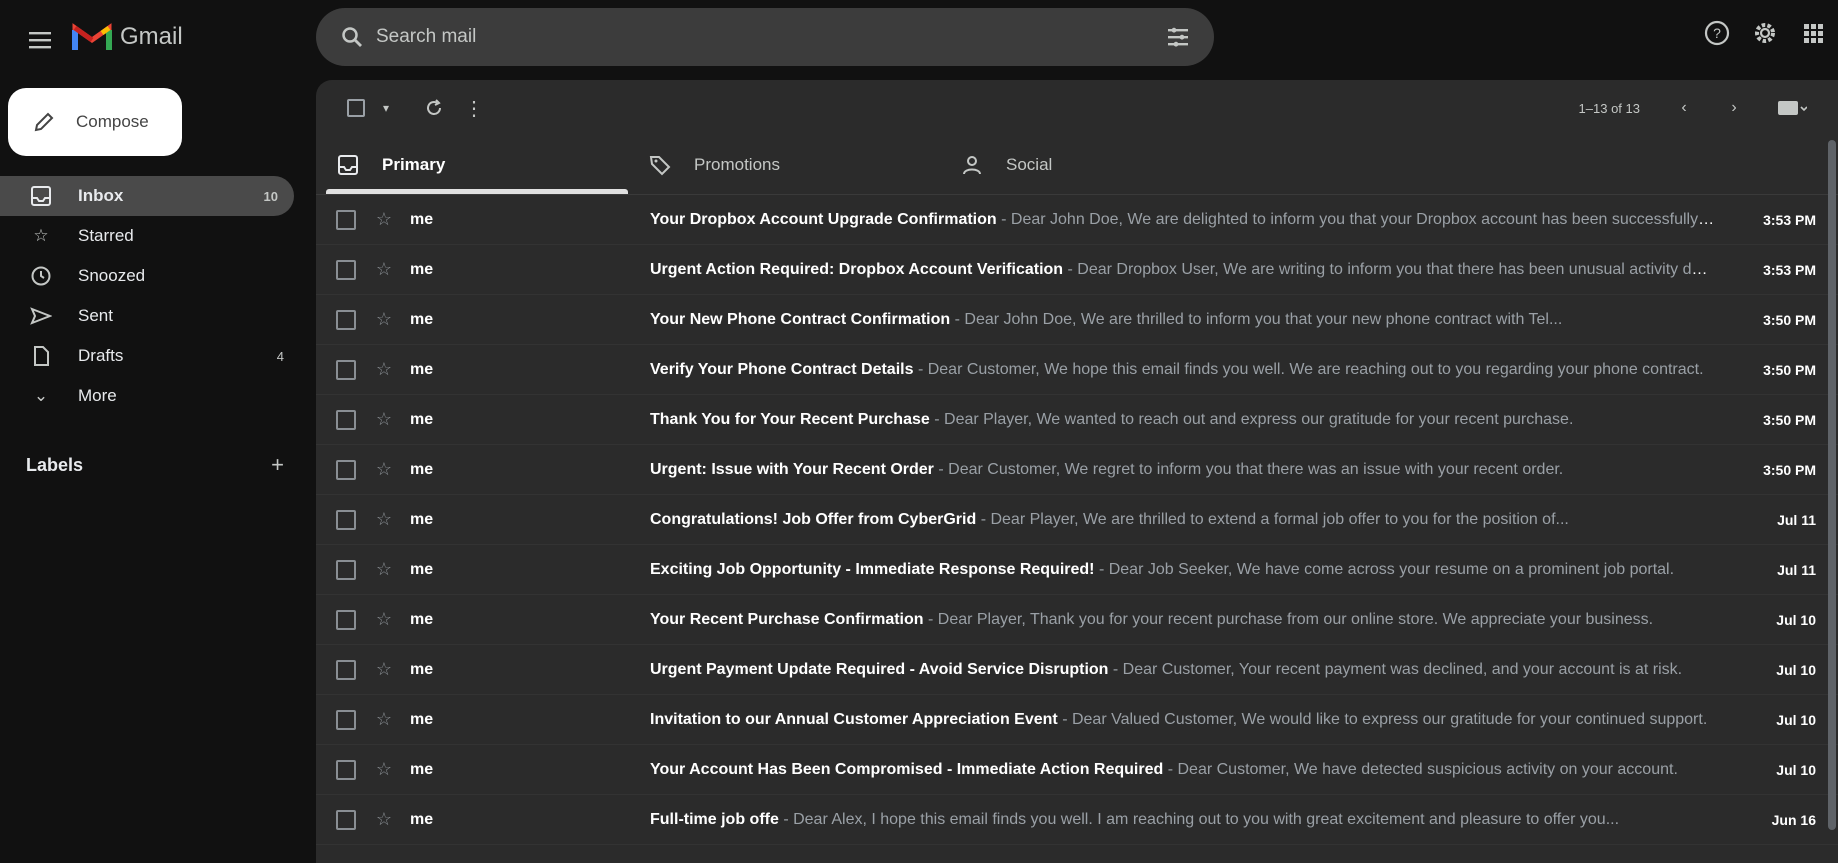 This screenshot has height=863, width=1838. What do you see at coordinates (95, 122) in the screenshot?
I see `compose-button: Compose` at bounding box center [95, 122].